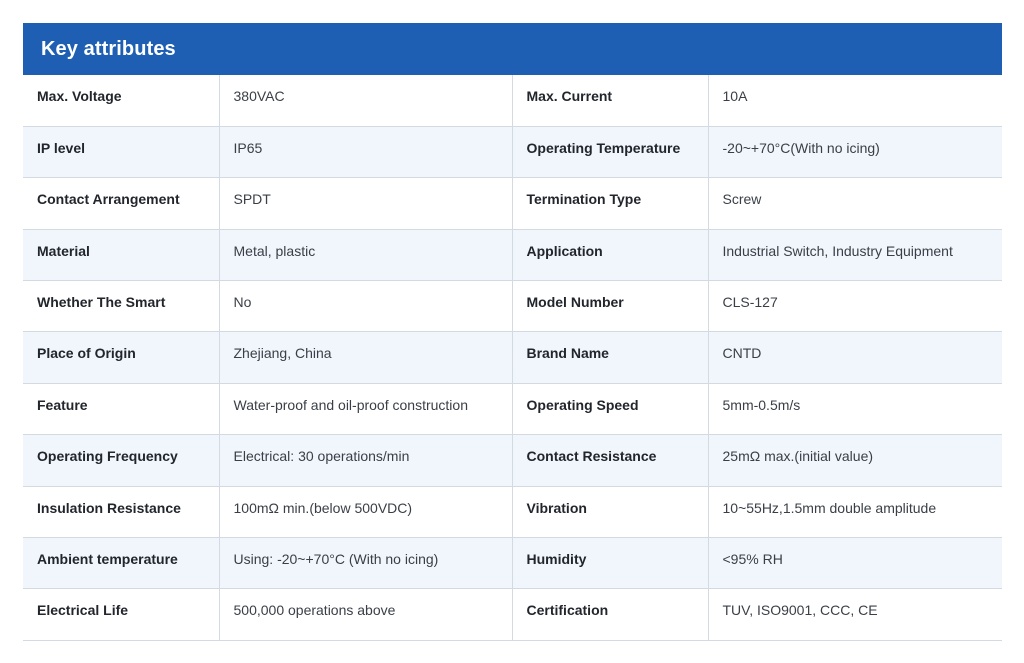 The width and height of the screenshot is (1024, 663). Describe the element at coordinates (855, 101) in the screenshot. I see `attribute-value: 10A` at that location.